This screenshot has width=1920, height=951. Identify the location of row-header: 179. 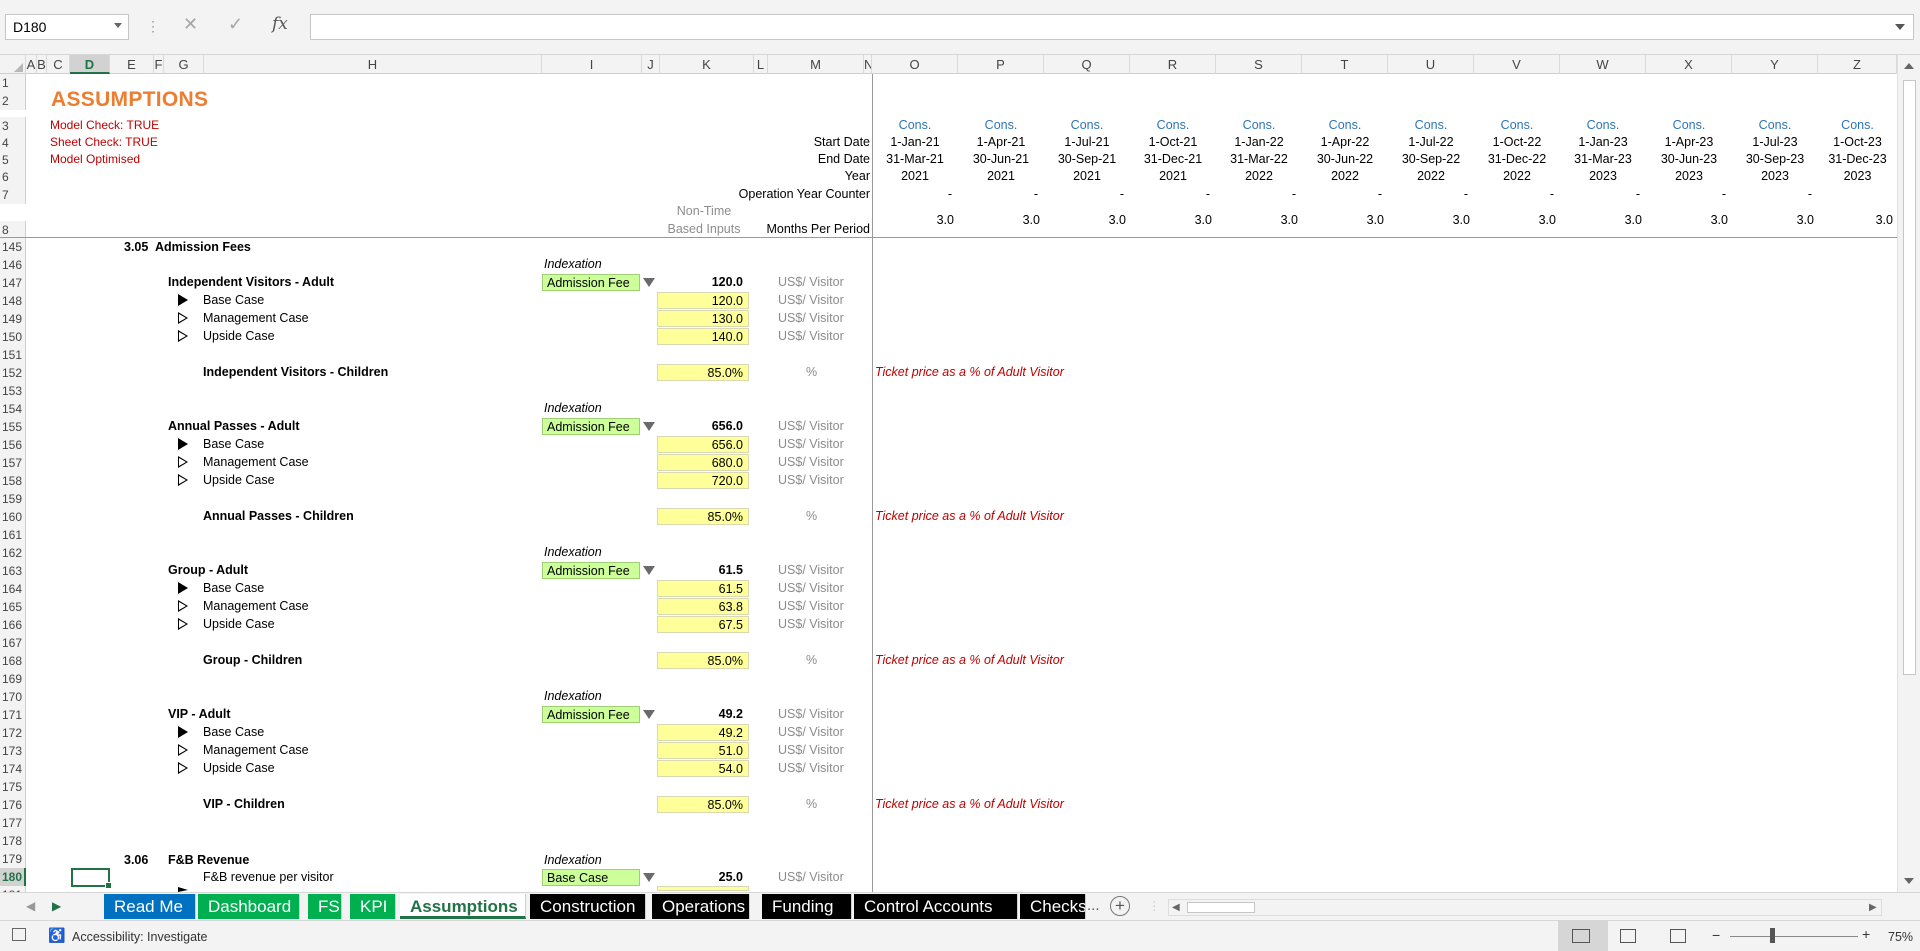
(13, 859).